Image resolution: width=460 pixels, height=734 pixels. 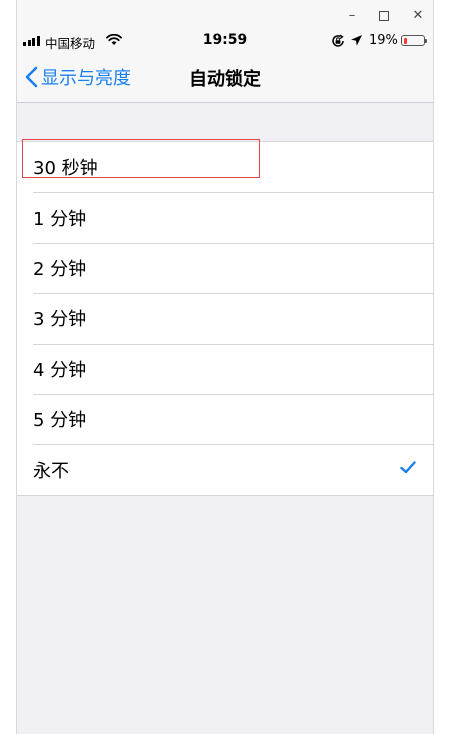 What do you see at coordinates (60, 219) in the screenshot?
I see `option-label: 1 分钟` at bounding box center [60, 219].